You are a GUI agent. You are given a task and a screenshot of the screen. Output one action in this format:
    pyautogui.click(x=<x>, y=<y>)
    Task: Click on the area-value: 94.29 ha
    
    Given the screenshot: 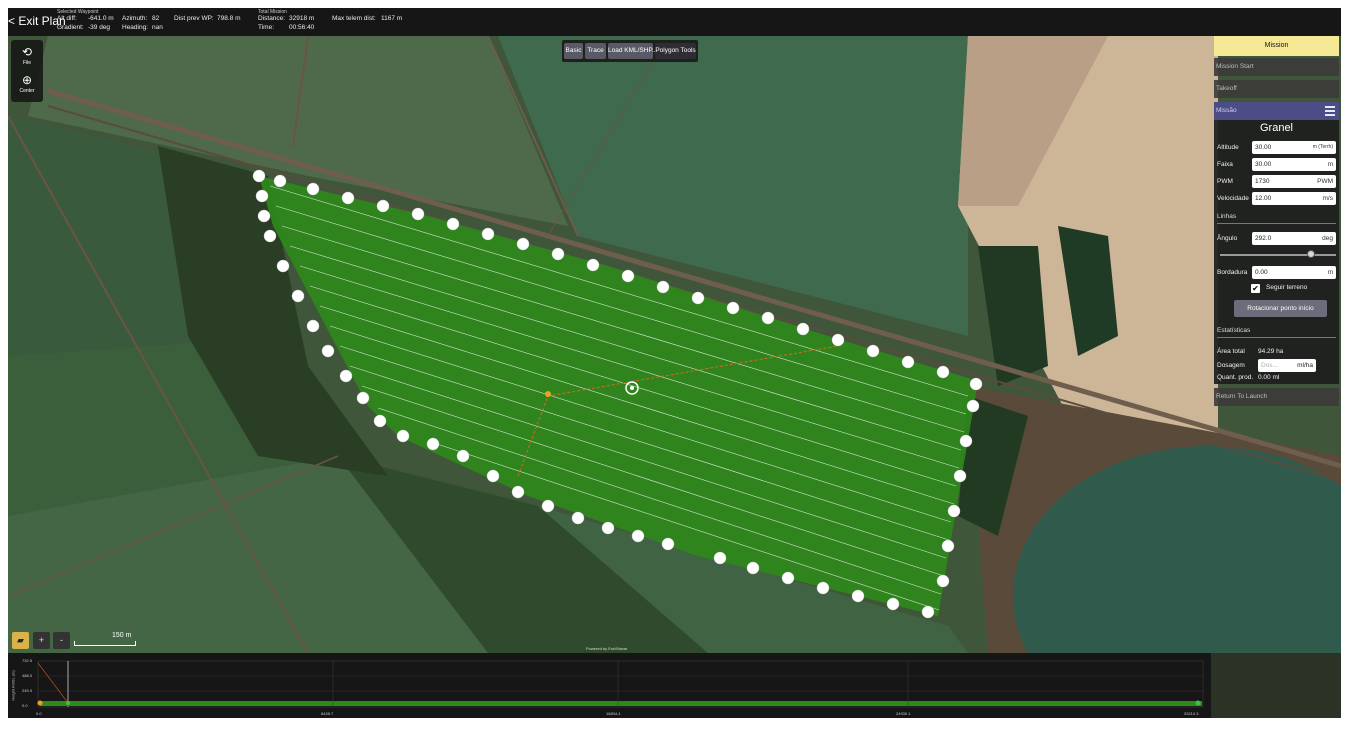 What is the action you would take?
    pyautogui.click(x=1271, y=351)
    